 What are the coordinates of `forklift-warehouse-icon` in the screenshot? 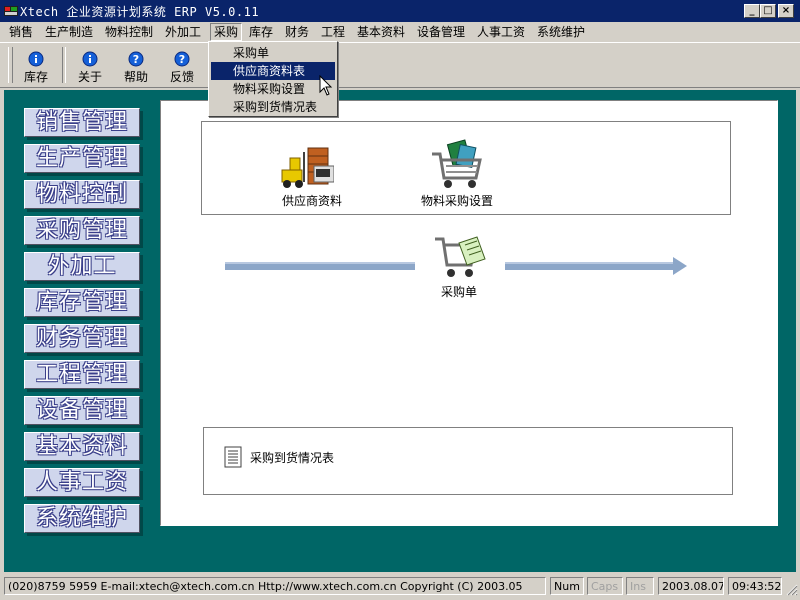 It's located at (307, 167).